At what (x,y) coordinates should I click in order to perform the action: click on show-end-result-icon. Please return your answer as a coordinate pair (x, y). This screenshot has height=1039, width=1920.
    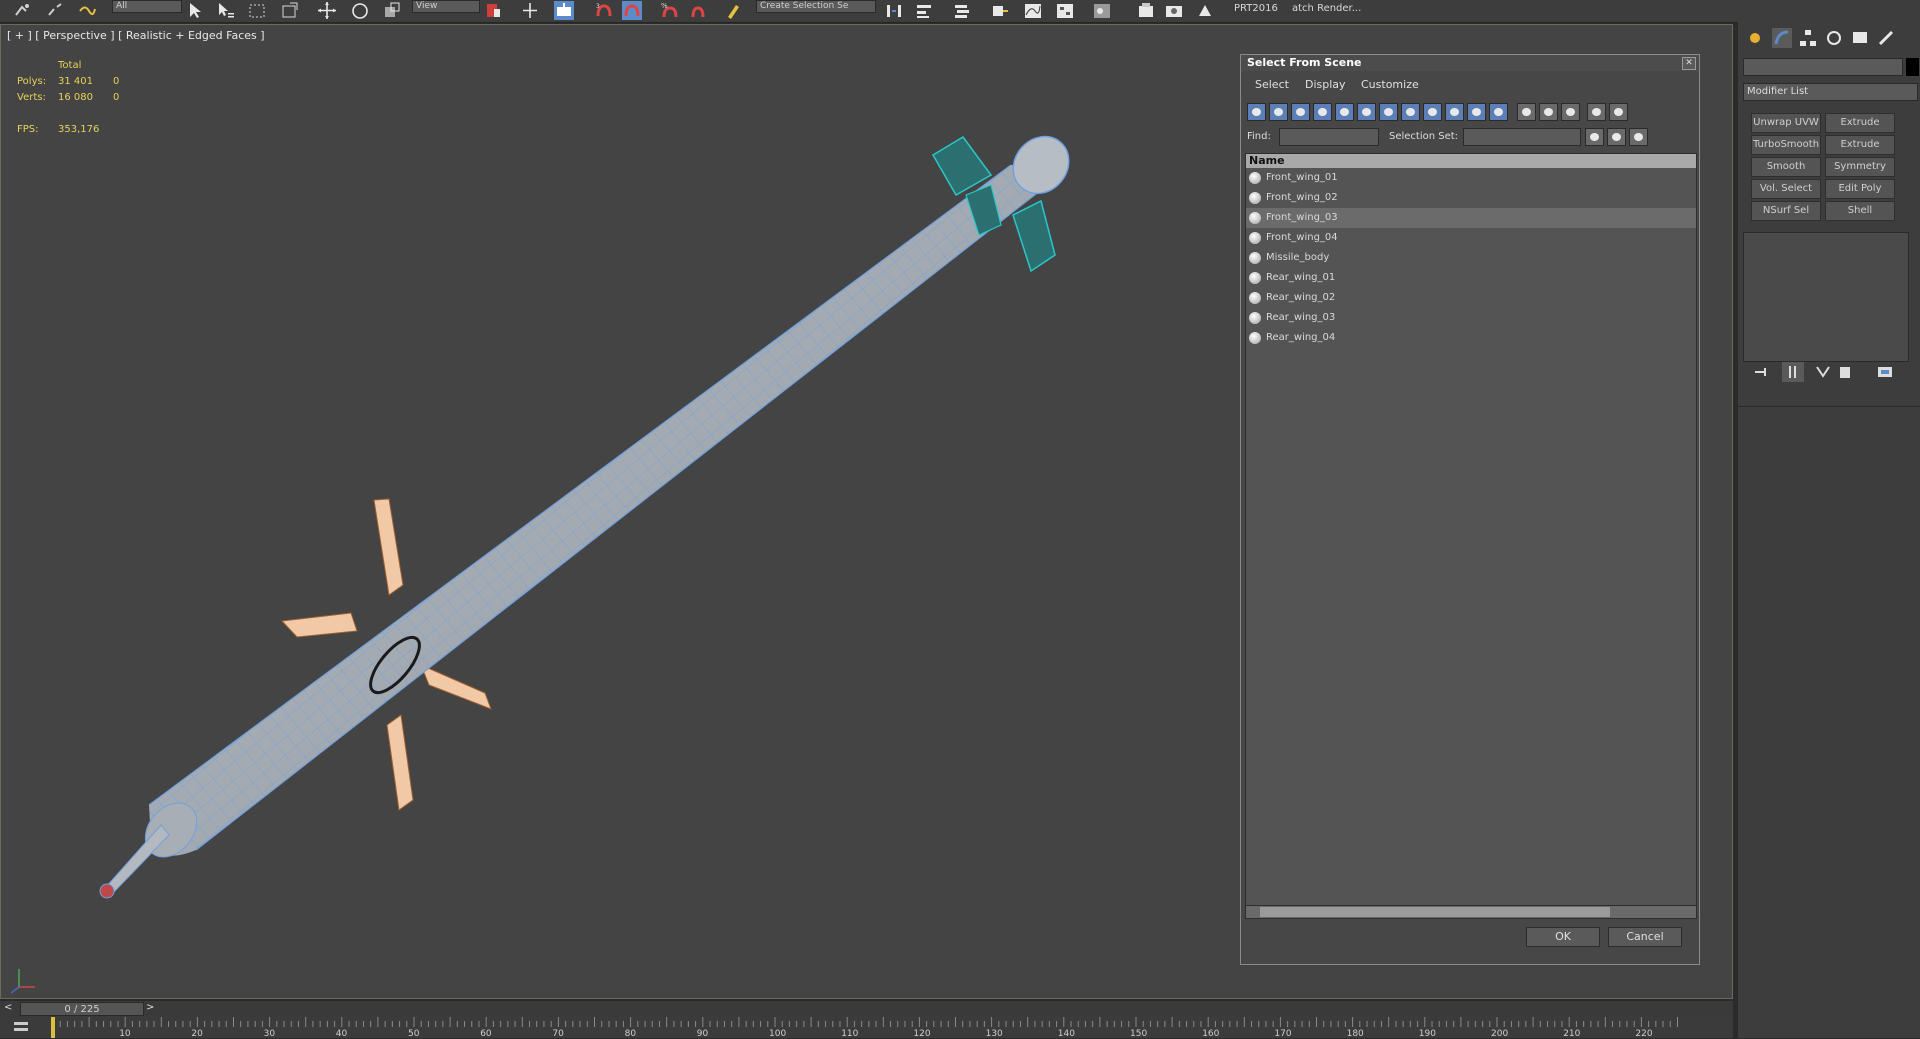
    Looking at the image, I should click on (1793, 372).